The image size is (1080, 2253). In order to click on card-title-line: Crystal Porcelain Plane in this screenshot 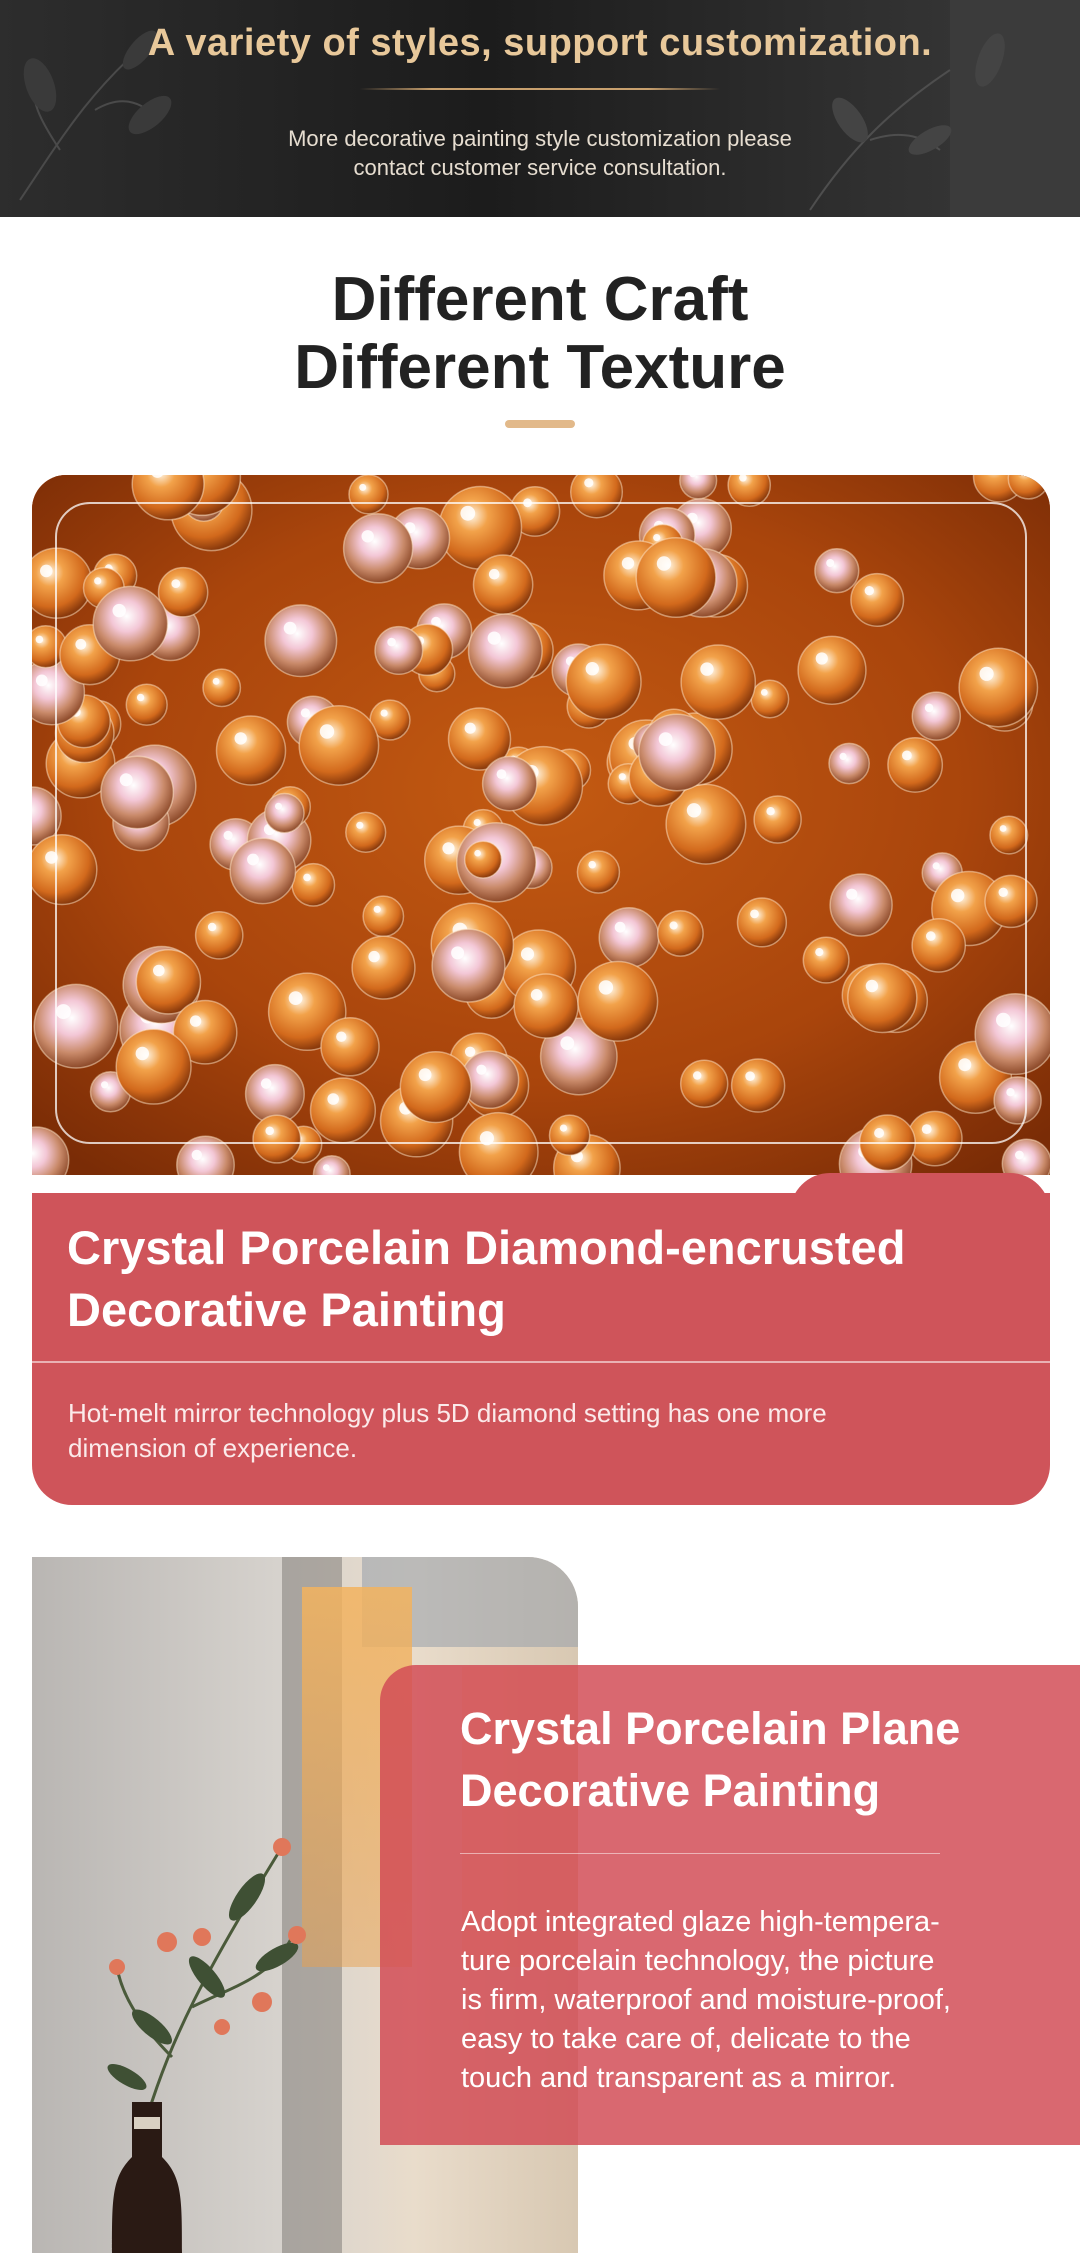, I will do `click(710, 1728)`.